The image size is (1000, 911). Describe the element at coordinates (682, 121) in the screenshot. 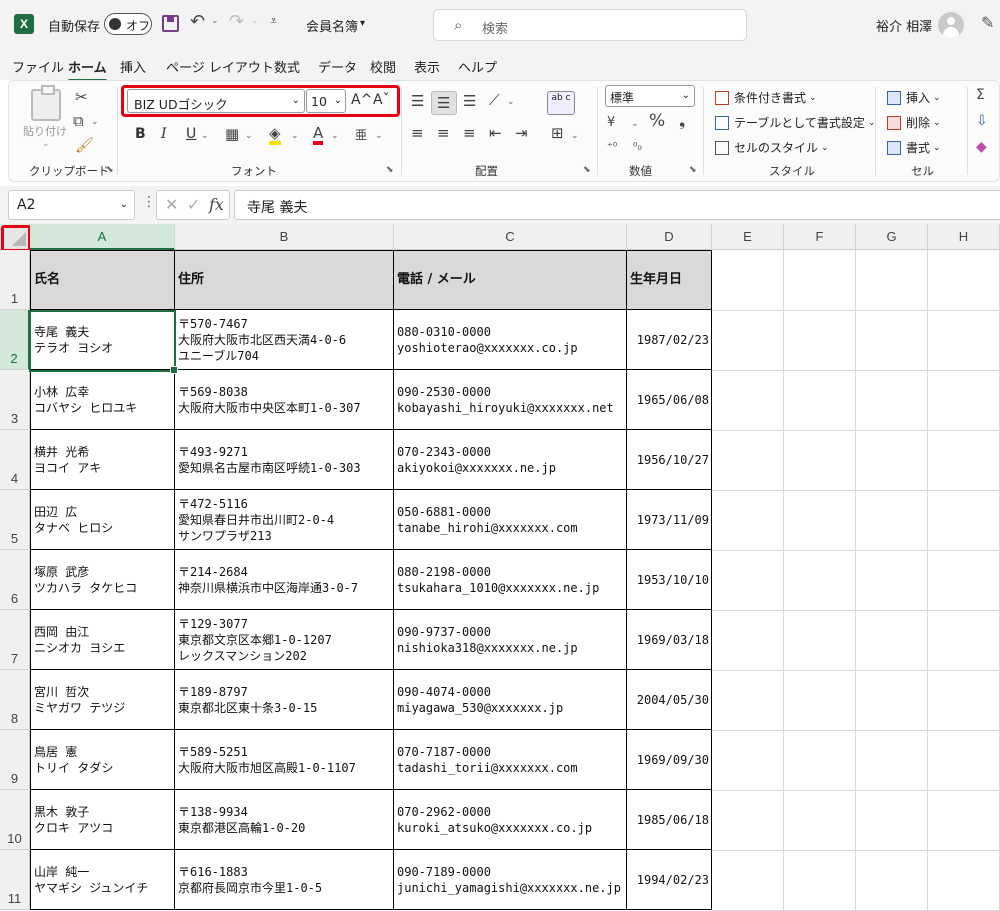

I see `comma-style-button: ❟` at that location.